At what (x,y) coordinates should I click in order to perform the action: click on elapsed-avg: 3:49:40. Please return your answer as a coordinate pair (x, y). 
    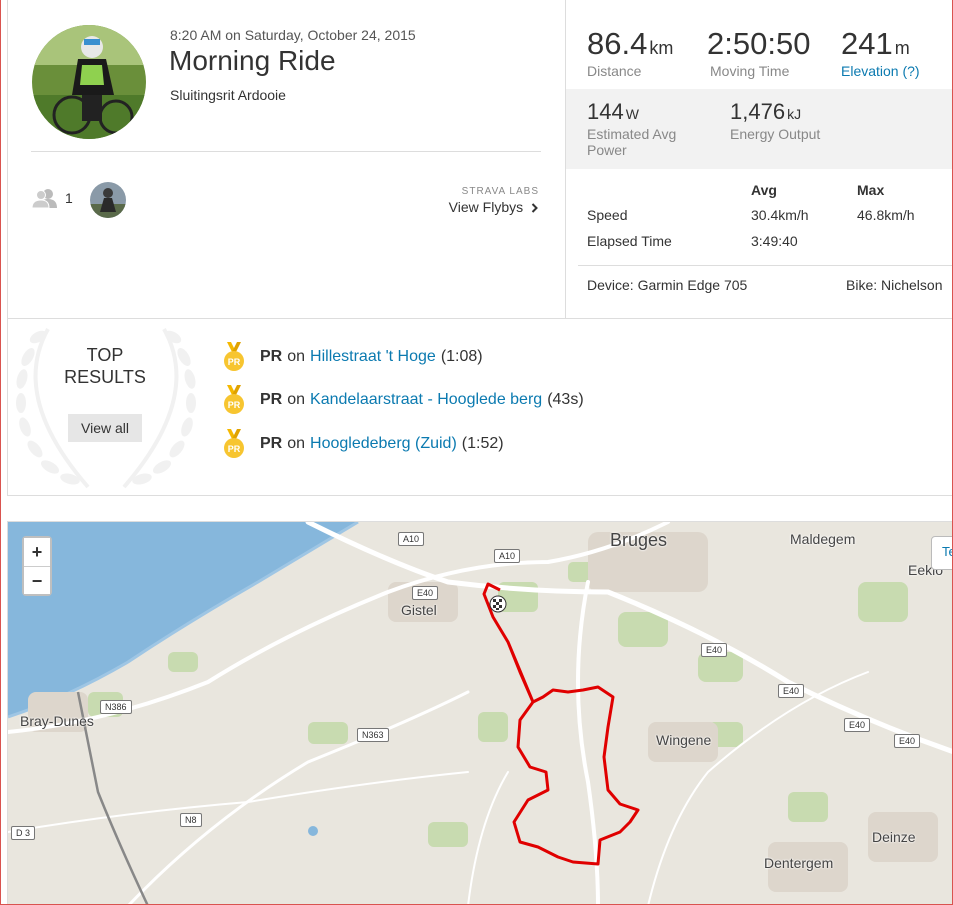
    Looking at the image, I should click on (774, 241).